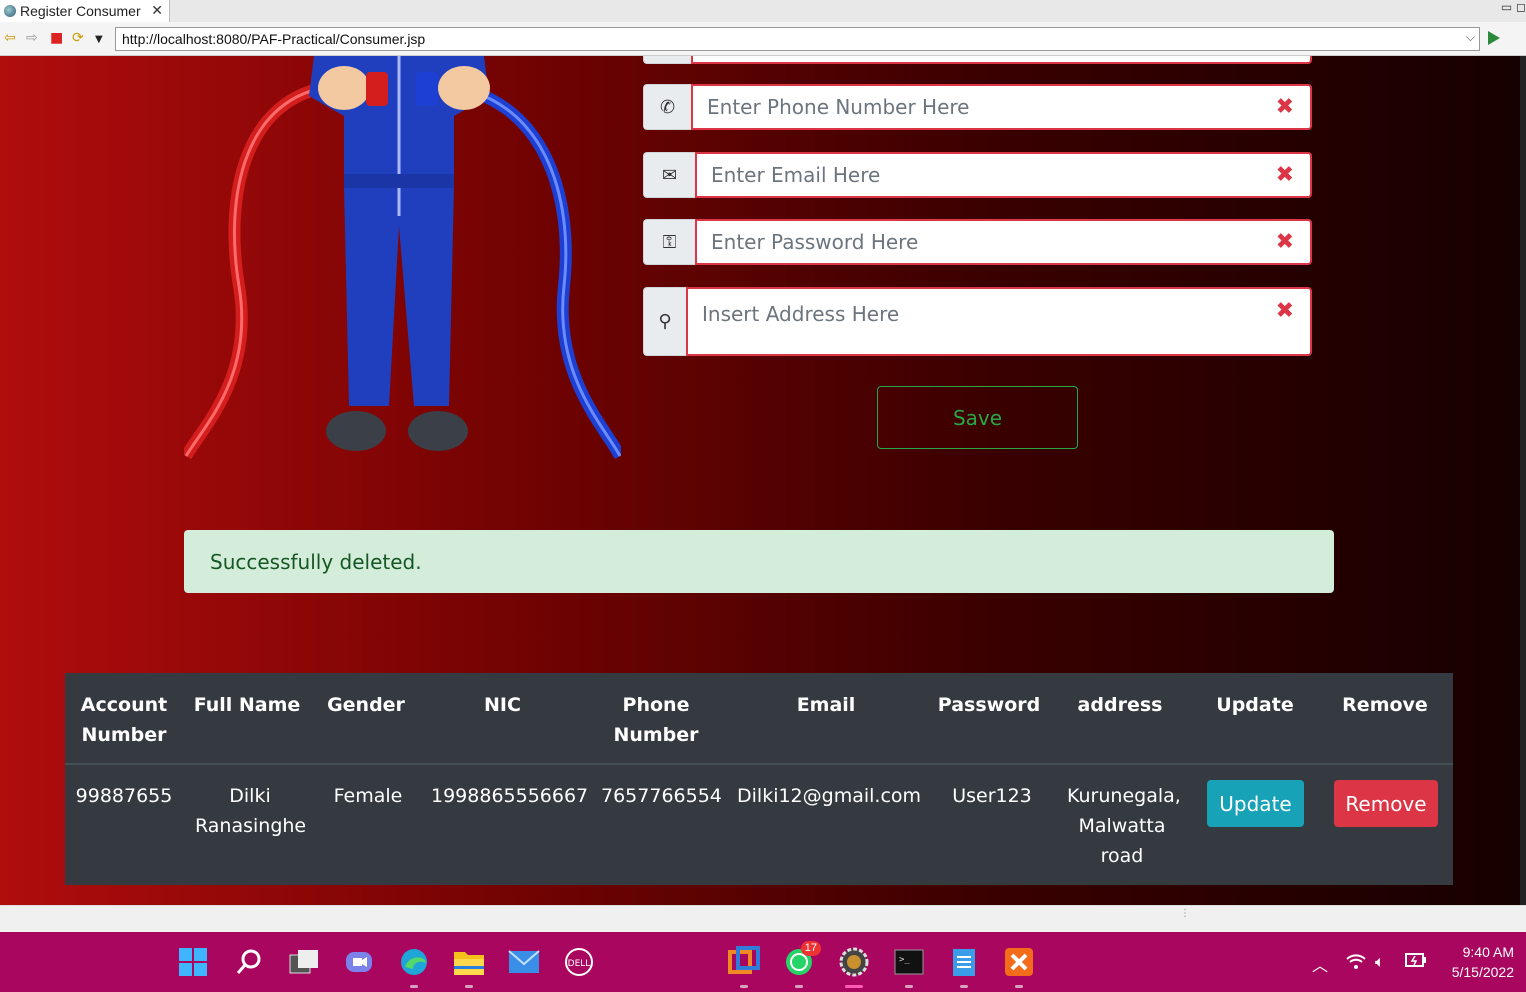 Image resolution: width=1526 pixels, height=992 pixels. What do you see at coordinates (796, 175) in the screenshot?
I see `email-placeholder: Enter Email Here` at bounding box center [796, 175].